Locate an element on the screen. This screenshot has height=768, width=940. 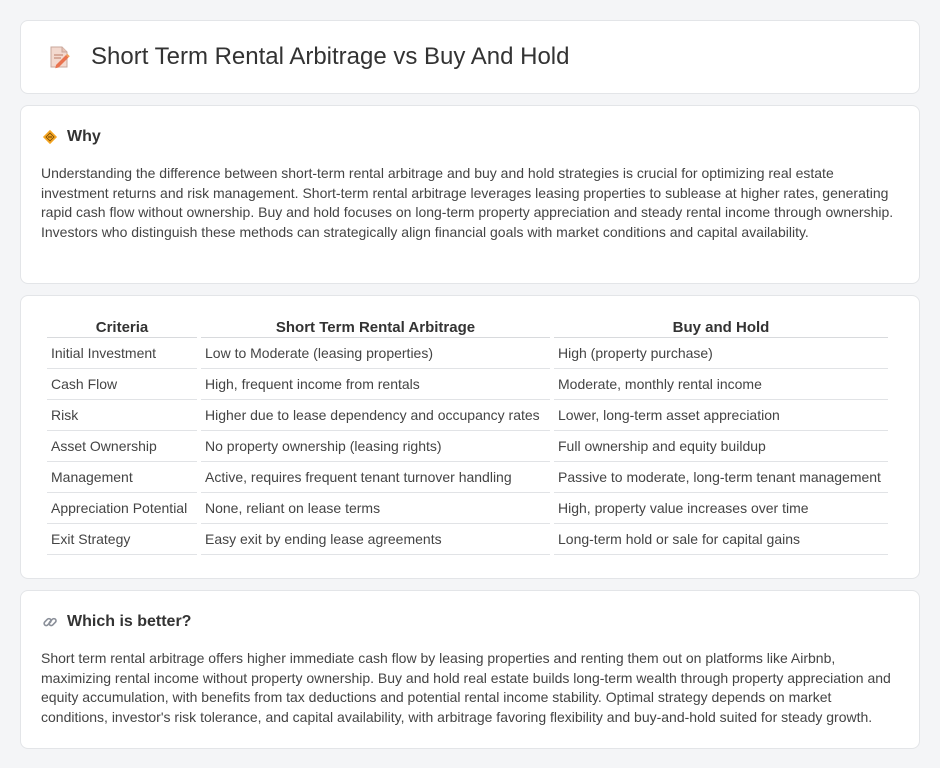
column-header-buy-hold: Buy and Hold is located at coordinates (721, 328).